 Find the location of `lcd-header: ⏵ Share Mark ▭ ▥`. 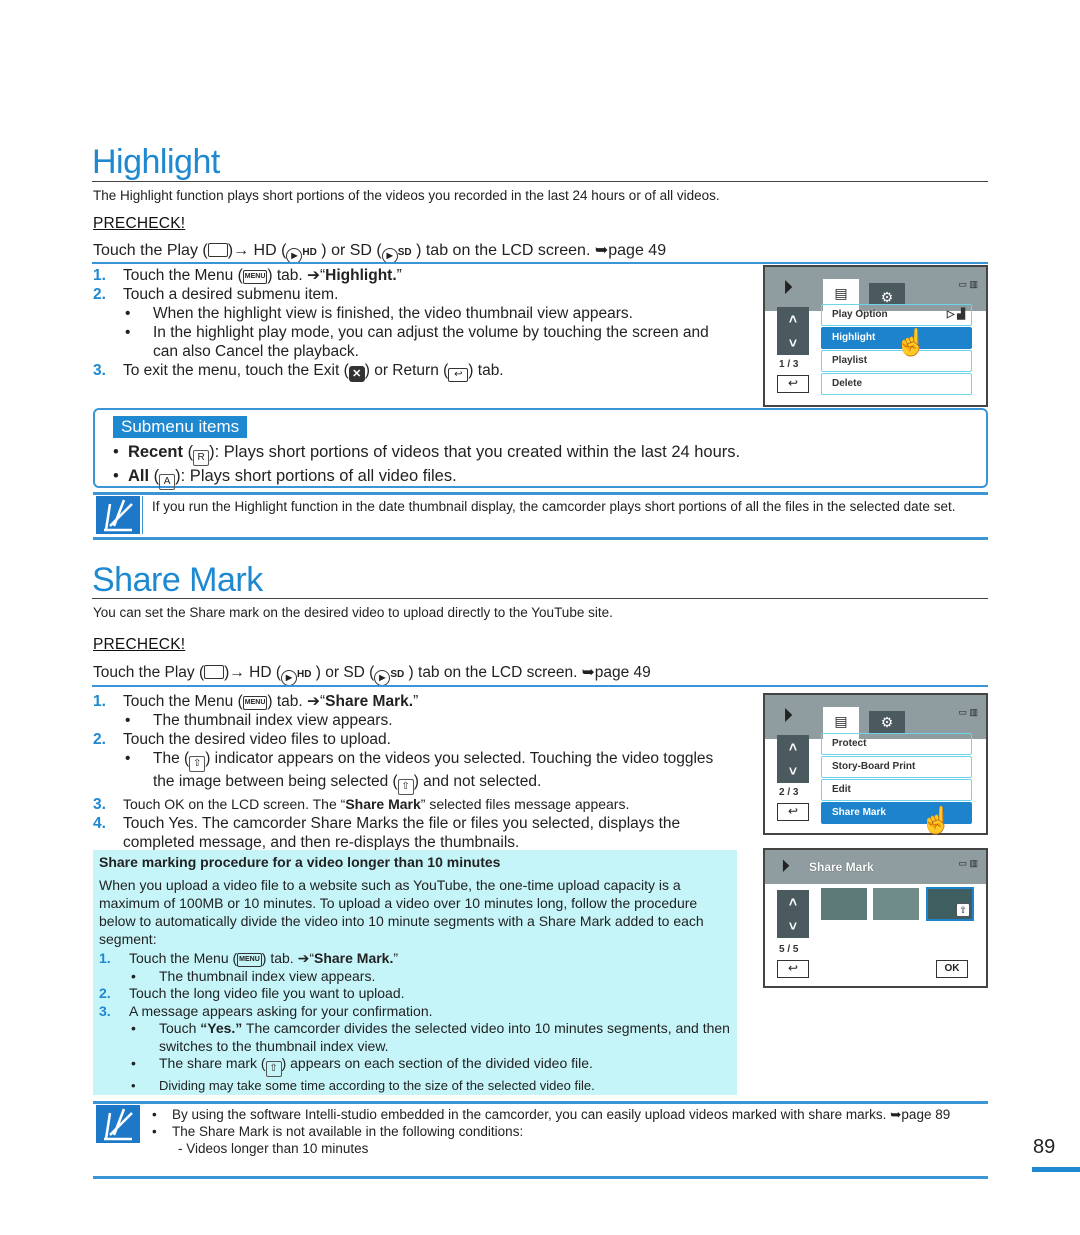

lcd-header: ⏵ Share Mark ▭ ▥ is located at coordinates (875, 867).